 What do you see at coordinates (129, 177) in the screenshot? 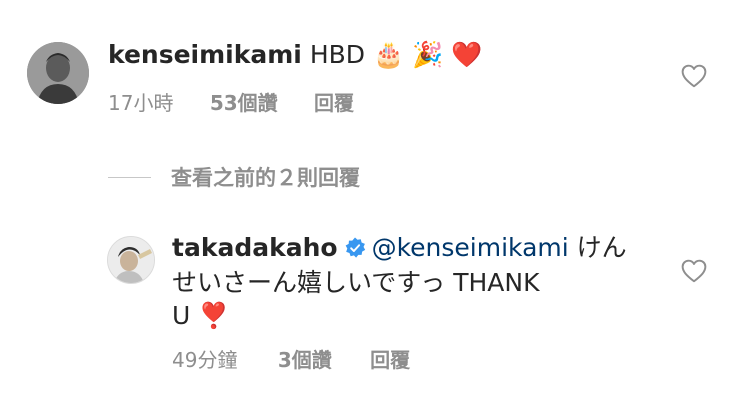
I see `replies-divider-line` at bounding box center [129, 177].